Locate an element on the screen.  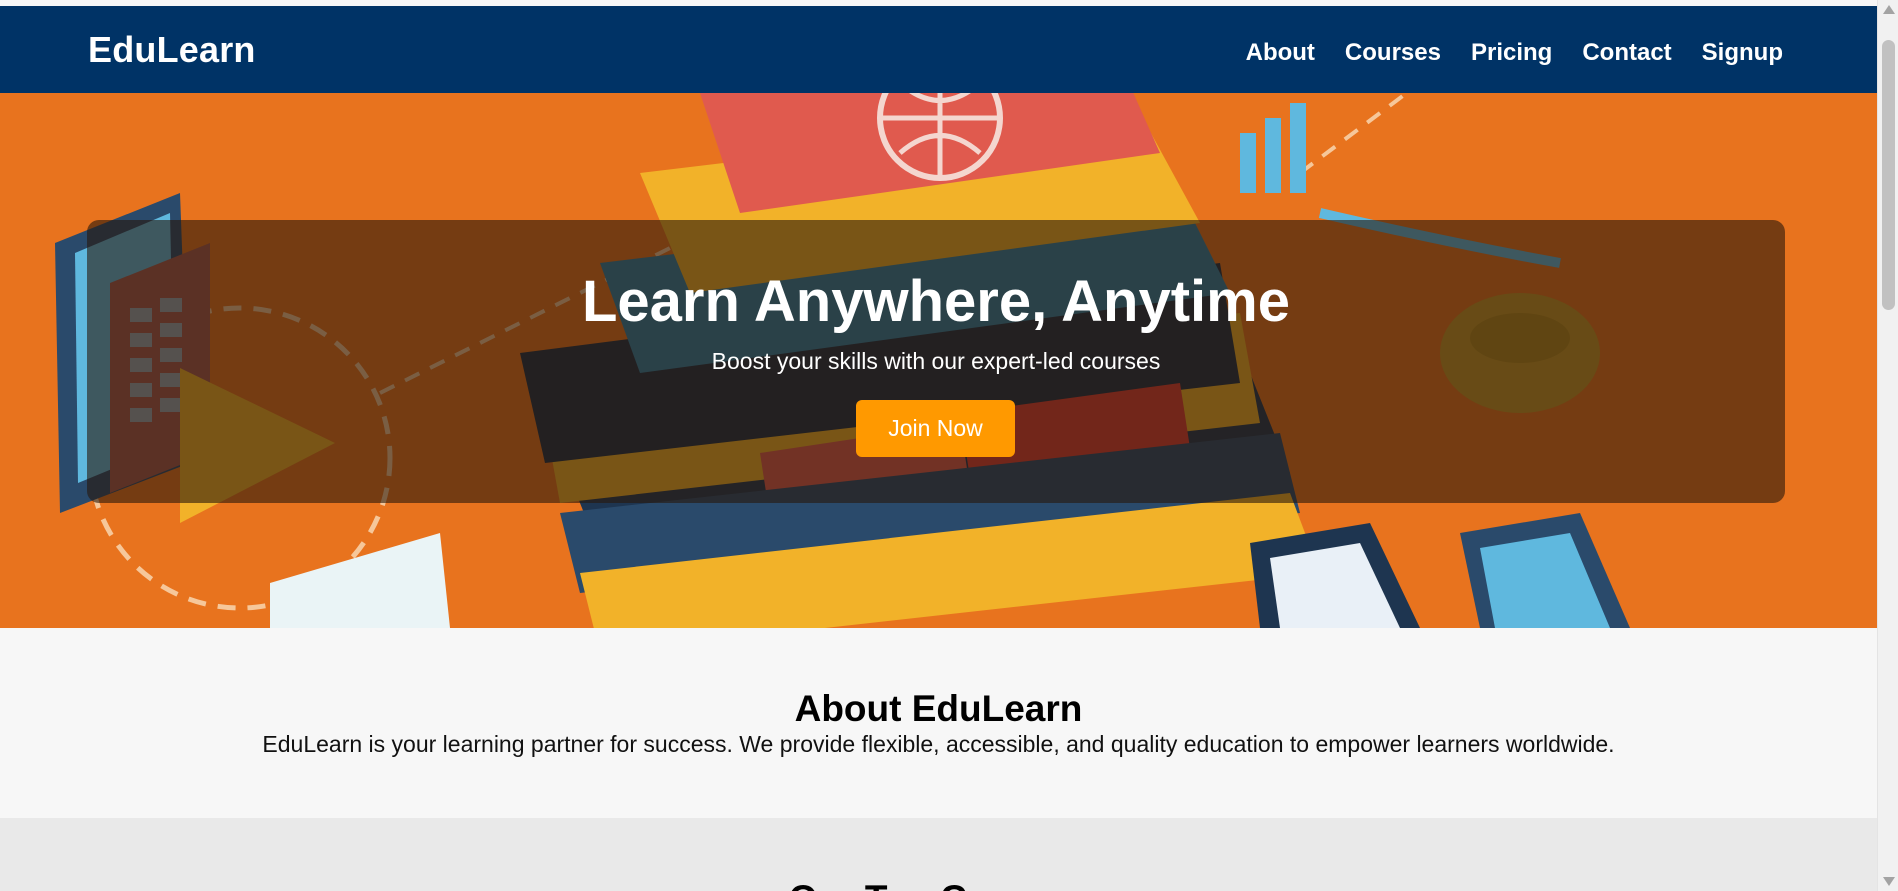
hero-title: Learn Anywhere, Anytime is located at coordinates (935, 301).